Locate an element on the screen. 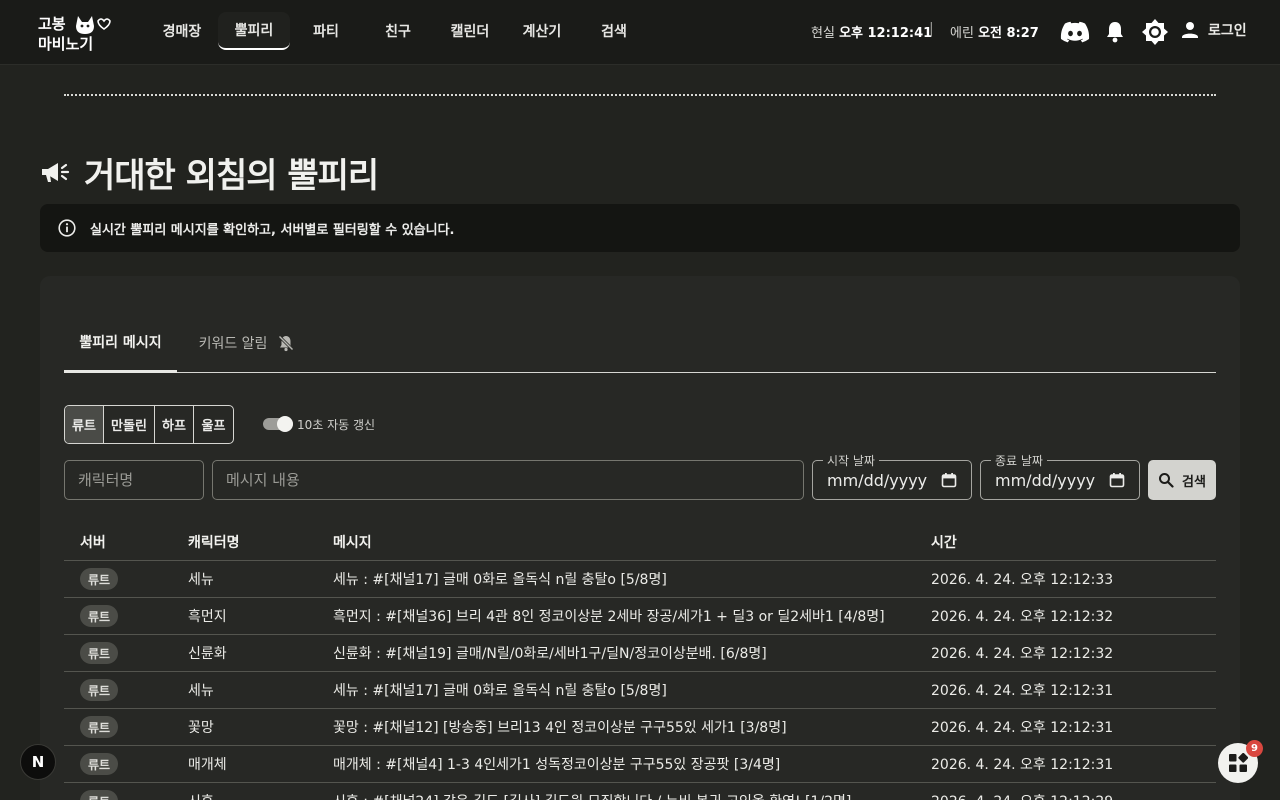 Image resolution: width=1280 pixels, height=800 pixels. nav-friends: 친구 is located at coordinates (398, 31).